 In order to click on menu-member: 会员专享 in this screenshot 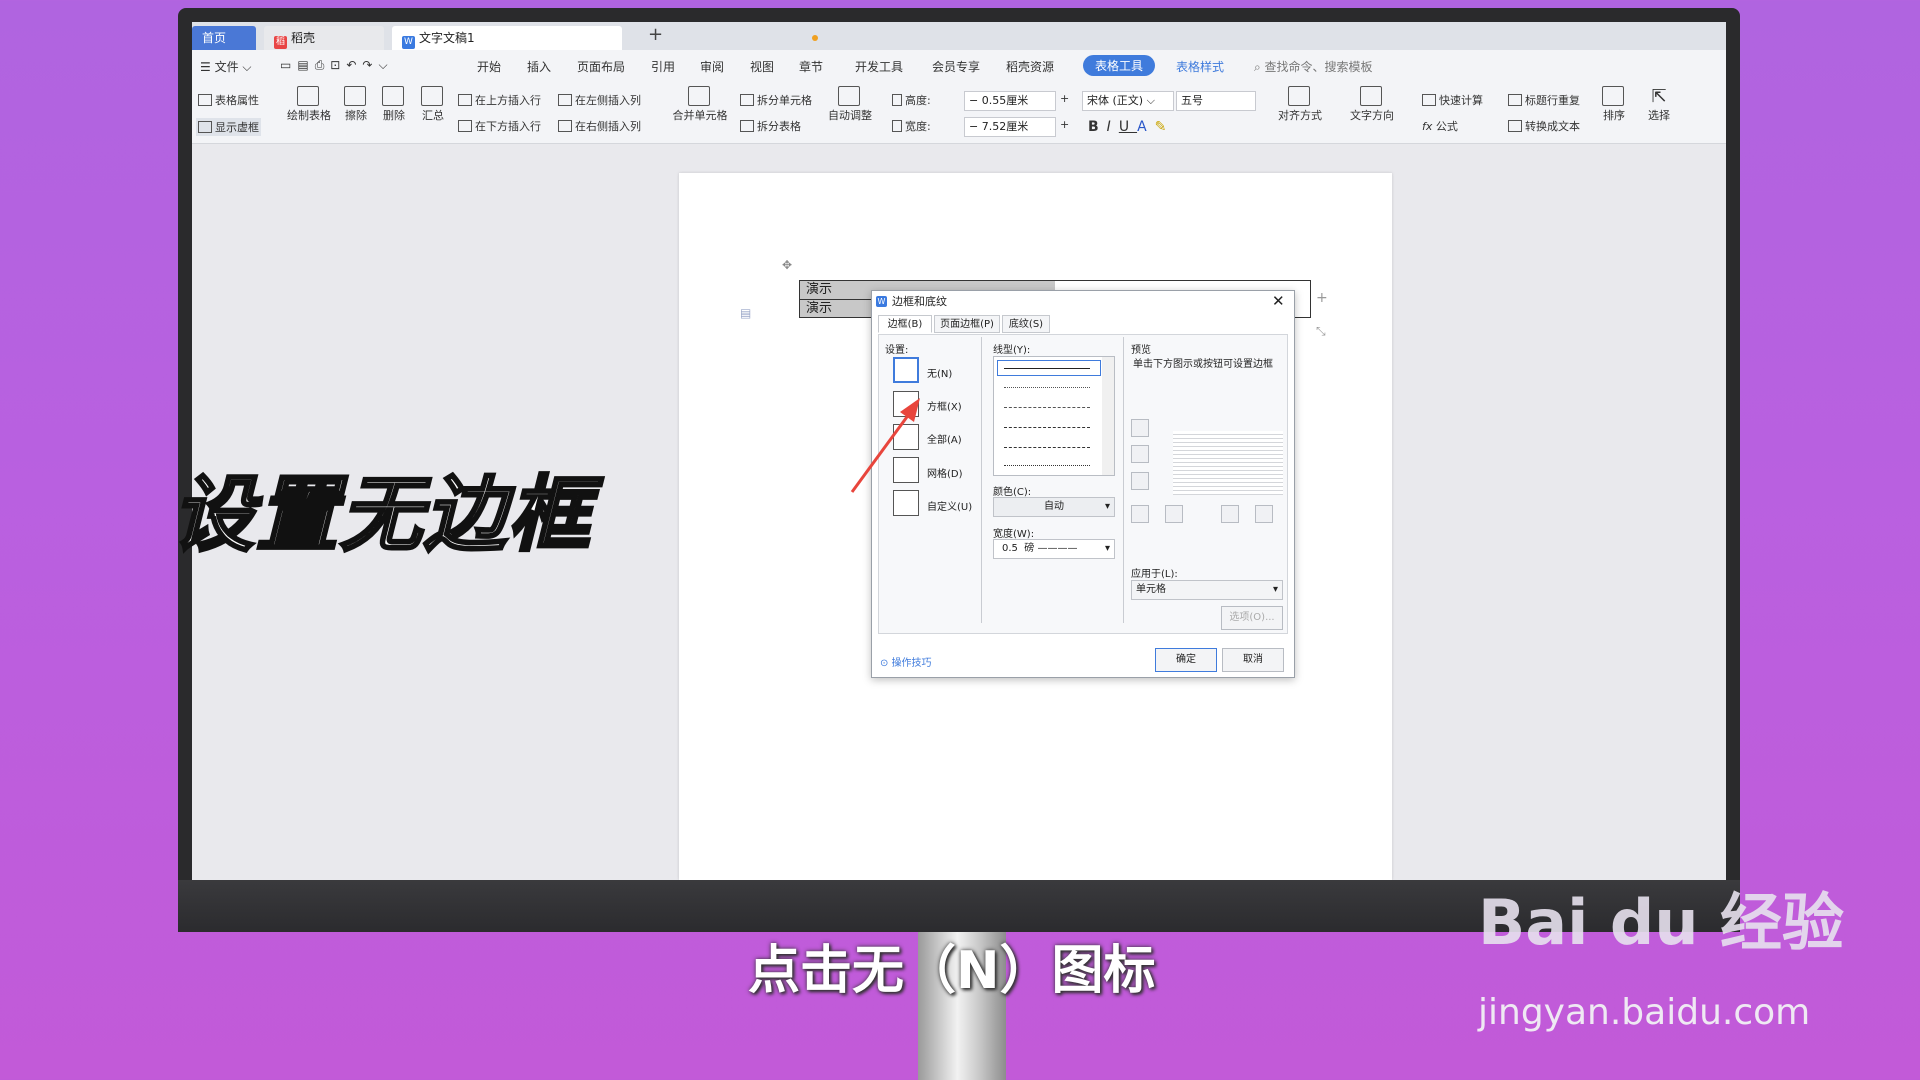, I will do `click(956, 66)`.